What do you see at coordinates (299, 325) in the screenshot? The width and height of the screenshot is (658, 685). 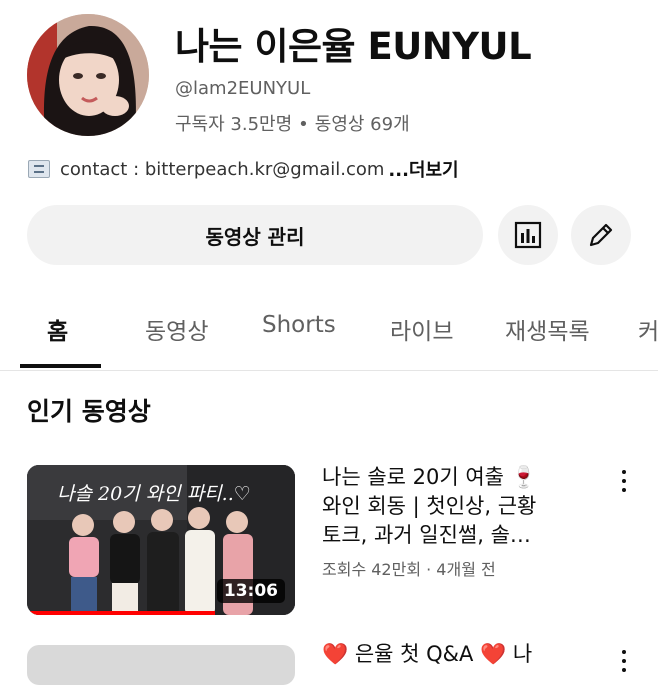 I see `tab-shorts: Shorts` at bounding box center [299, 325].